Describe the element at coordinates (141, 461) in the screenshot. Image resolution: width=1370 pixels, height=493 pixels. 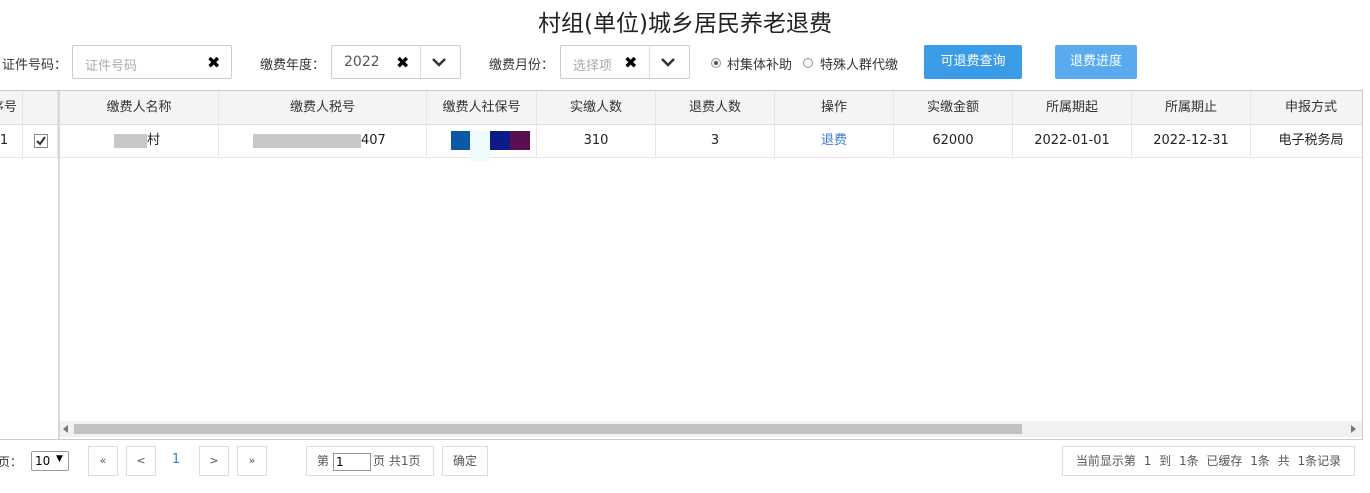
I see `prev-page-button: <` at that location.